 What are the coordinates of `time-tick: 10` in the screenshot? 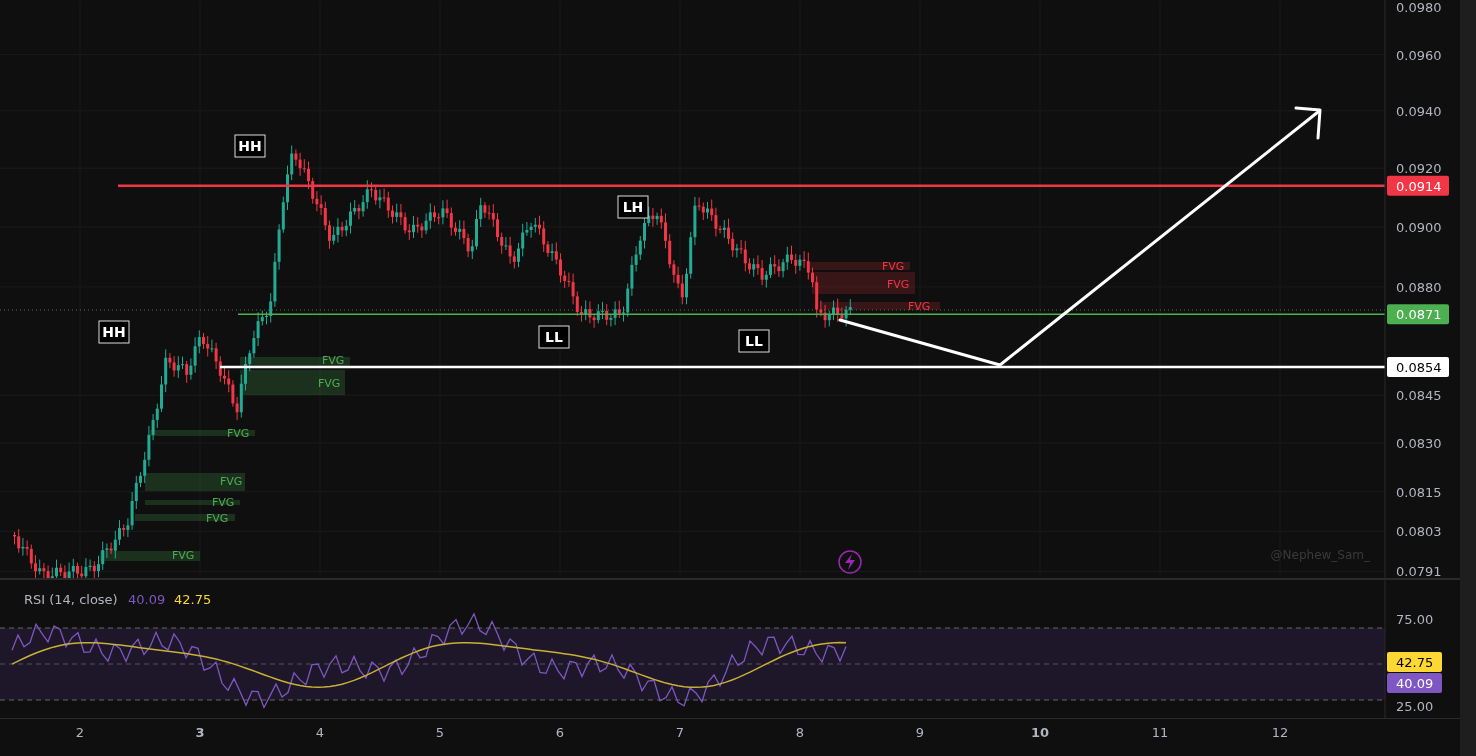 It's located at (1040, 732).